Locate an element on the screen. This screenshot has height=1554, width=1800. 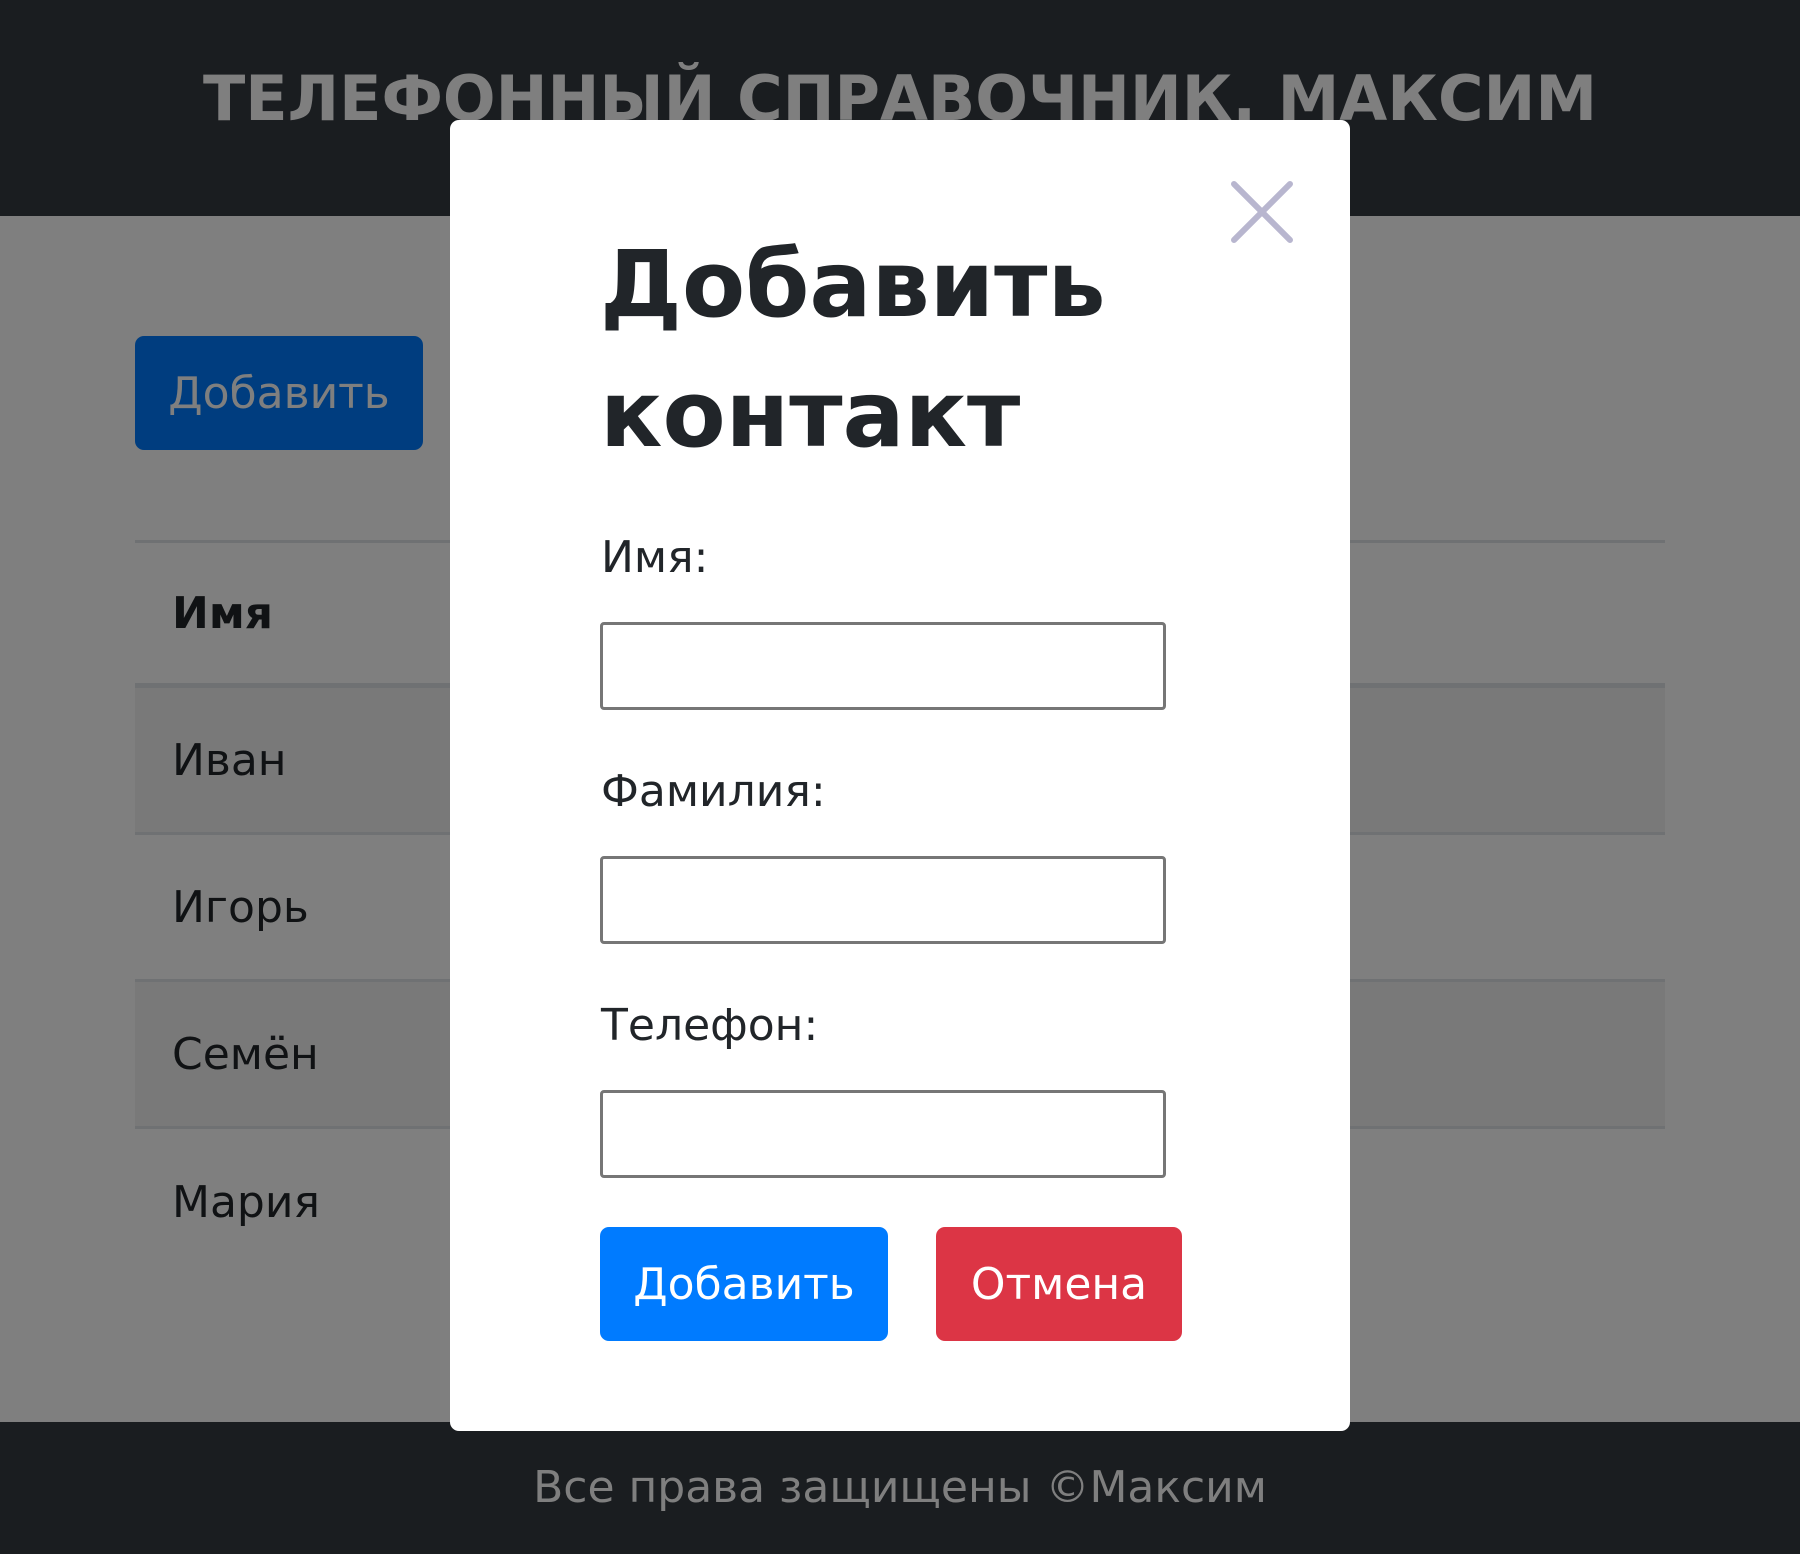
close-button is located at coordinates (1262, 212).